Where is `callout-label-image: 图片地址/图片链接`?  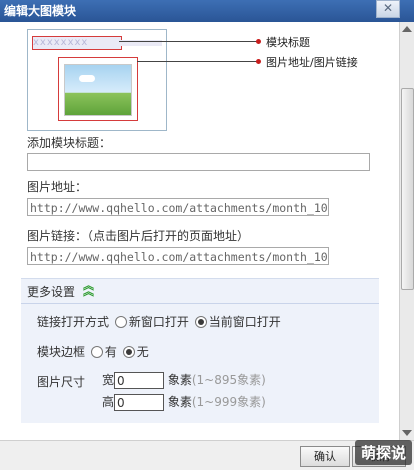
callout-label-image: 图片地址/图片链接 is located at coordinates (312, 62).